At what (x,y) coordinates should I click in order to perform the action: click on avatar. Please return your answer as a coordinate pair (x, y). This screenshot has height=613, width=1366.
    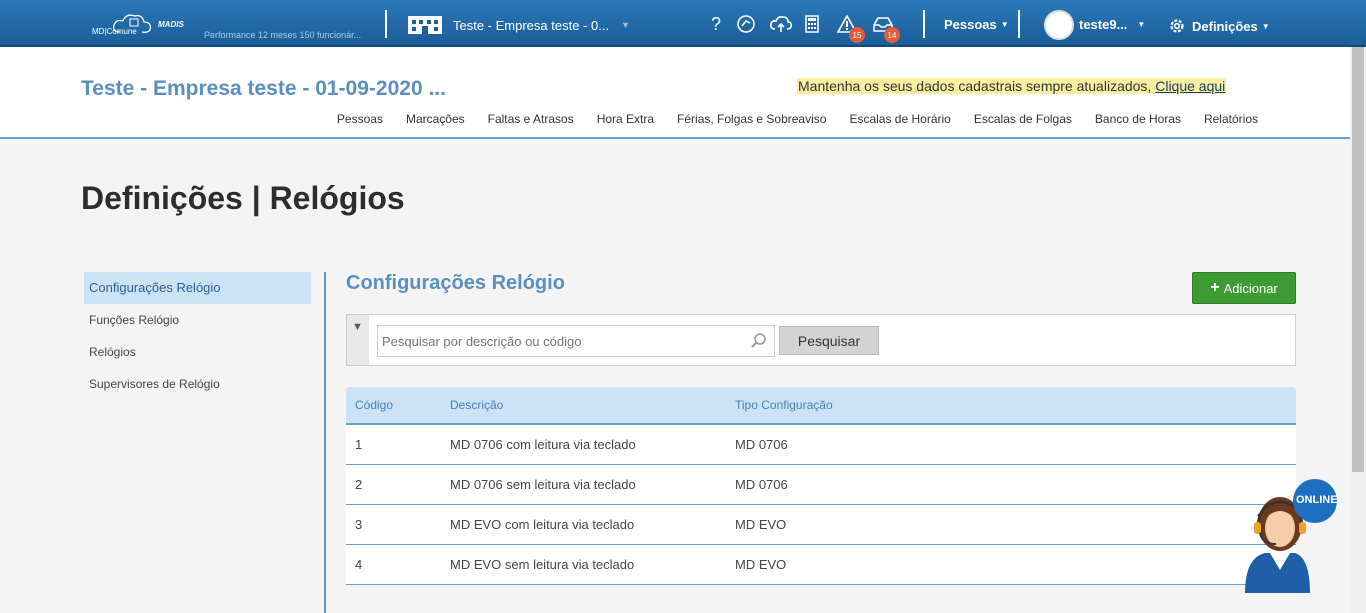
    Looking at the image, I should click on (1059, 25).